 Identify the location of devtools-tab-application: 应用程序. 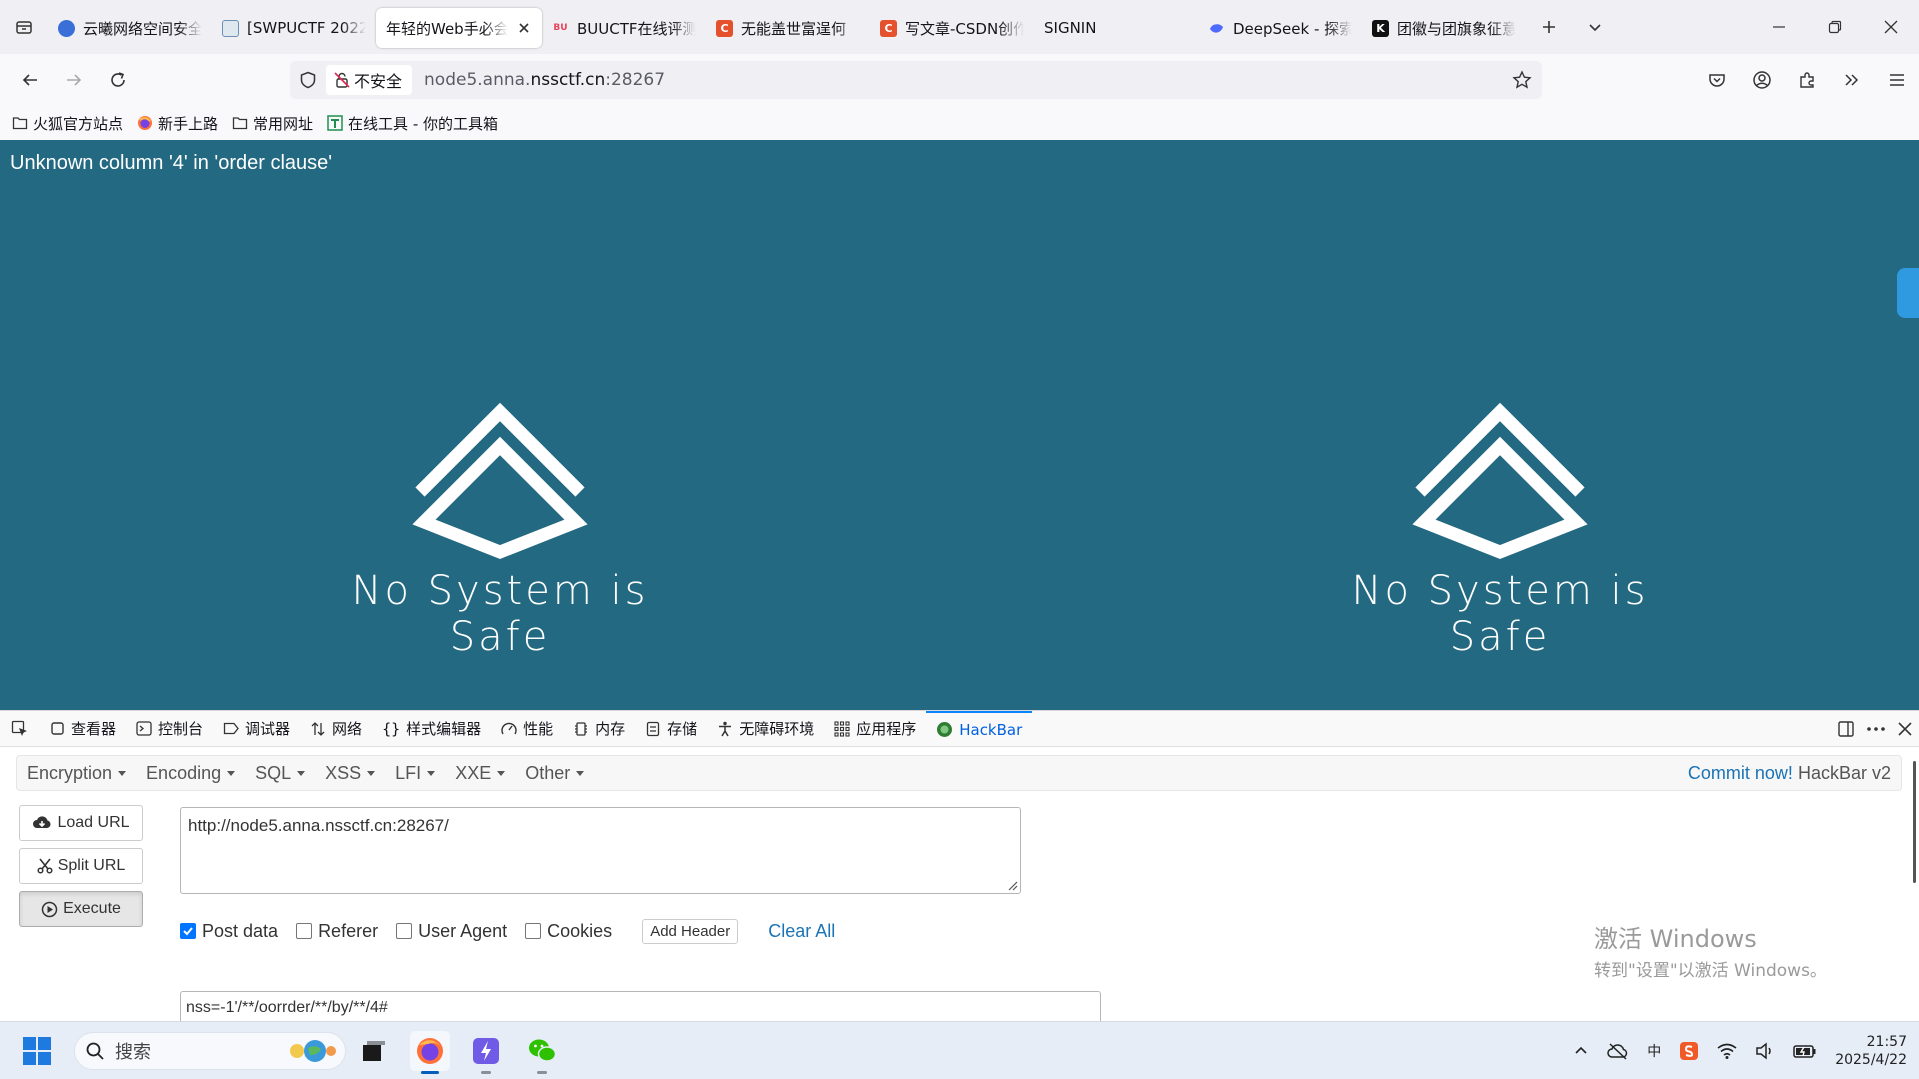
(875, 729).